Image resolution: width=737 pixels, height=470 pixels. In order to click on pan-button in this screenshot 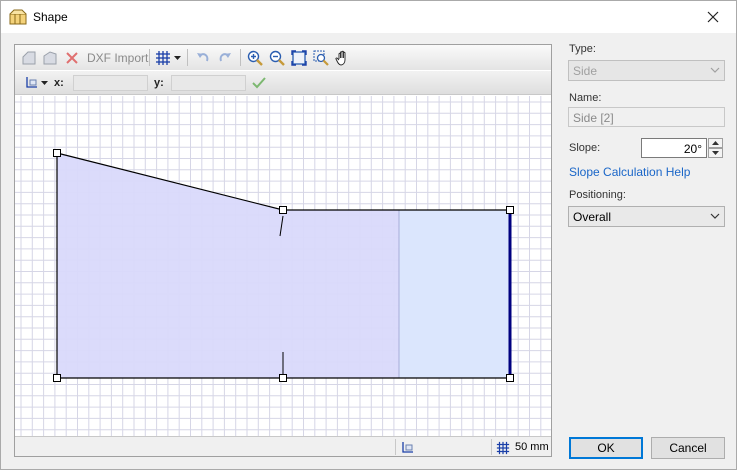, I will do `click(343, 58)`.